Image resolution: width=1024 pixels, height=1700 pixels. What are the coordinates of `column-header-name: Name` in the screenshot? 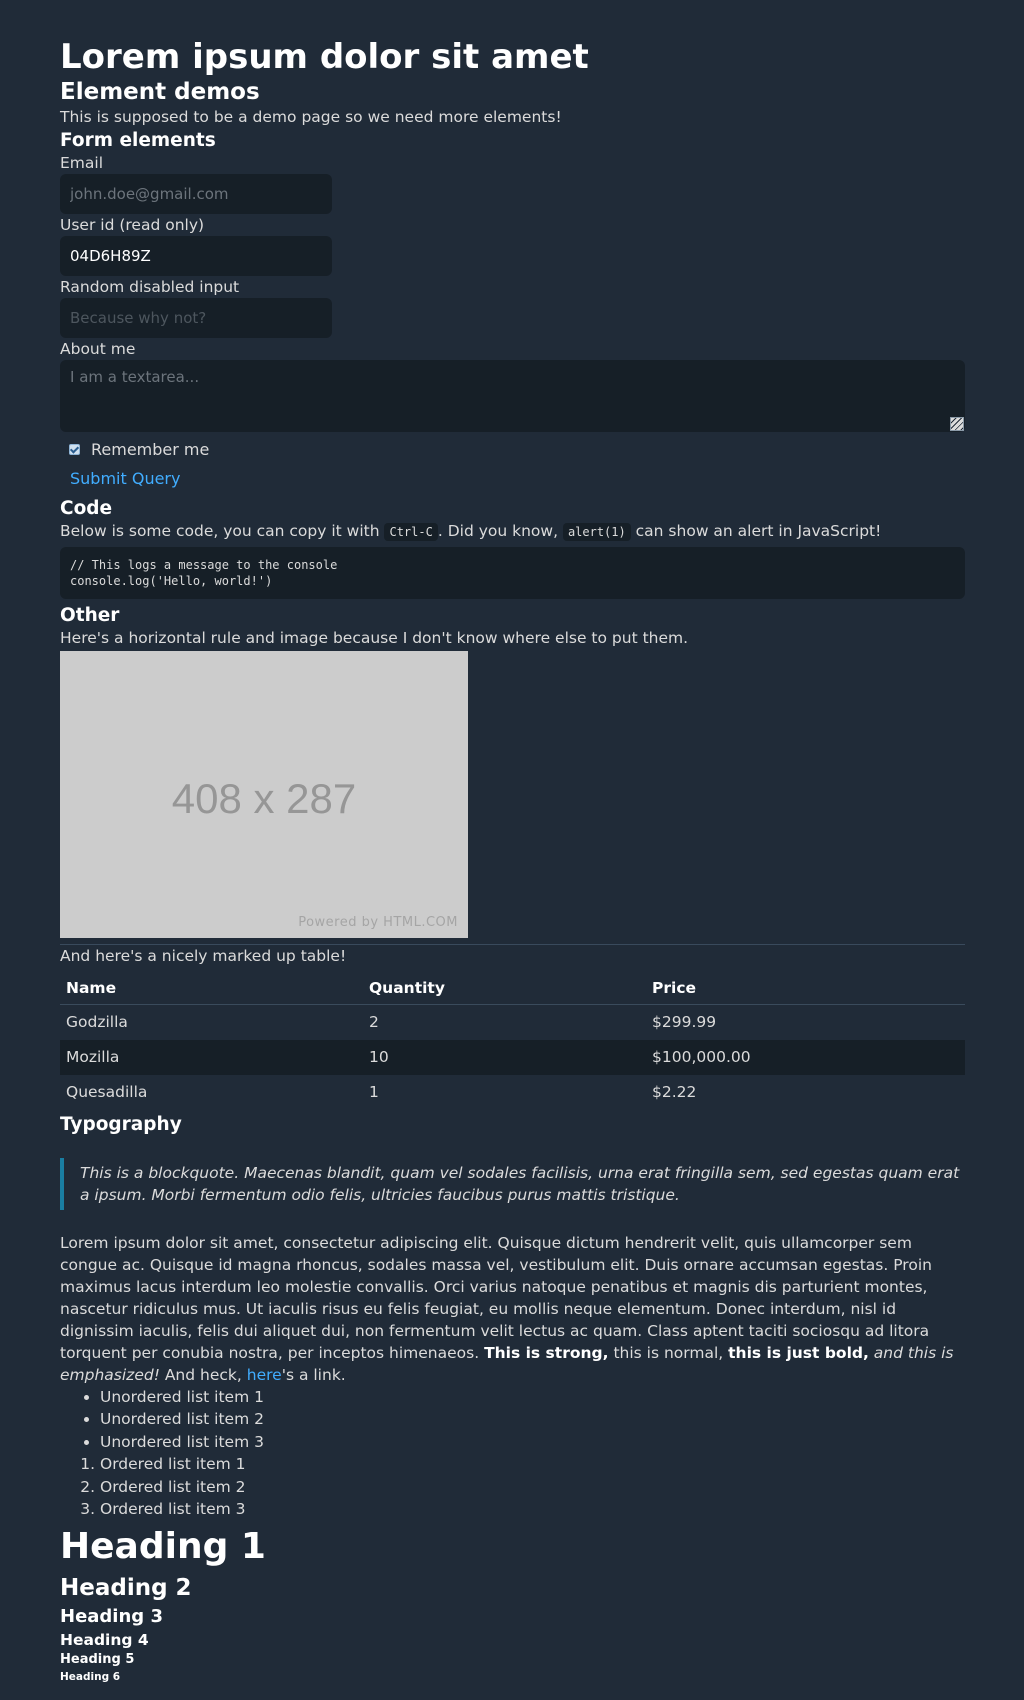 It's located at (211, 988).